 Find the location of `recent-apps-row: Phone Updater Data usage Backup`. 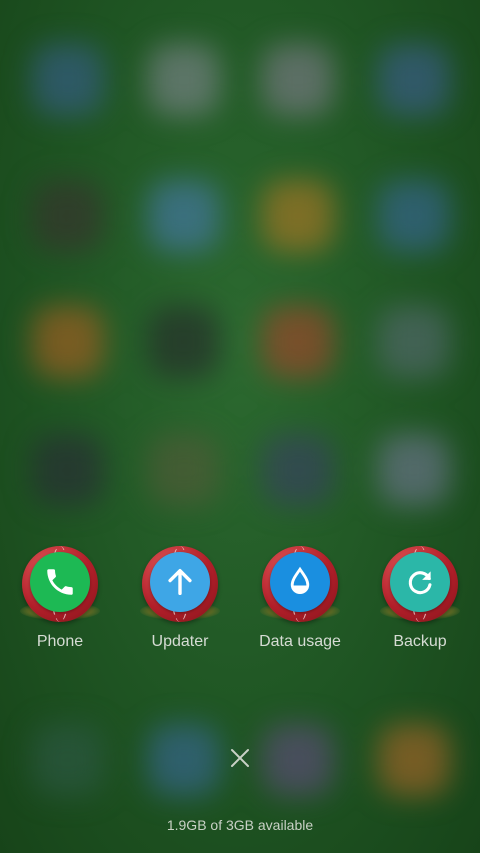

recent-apps-row: Phone Updater Data usage Backup is located at coordinates (240, 600).